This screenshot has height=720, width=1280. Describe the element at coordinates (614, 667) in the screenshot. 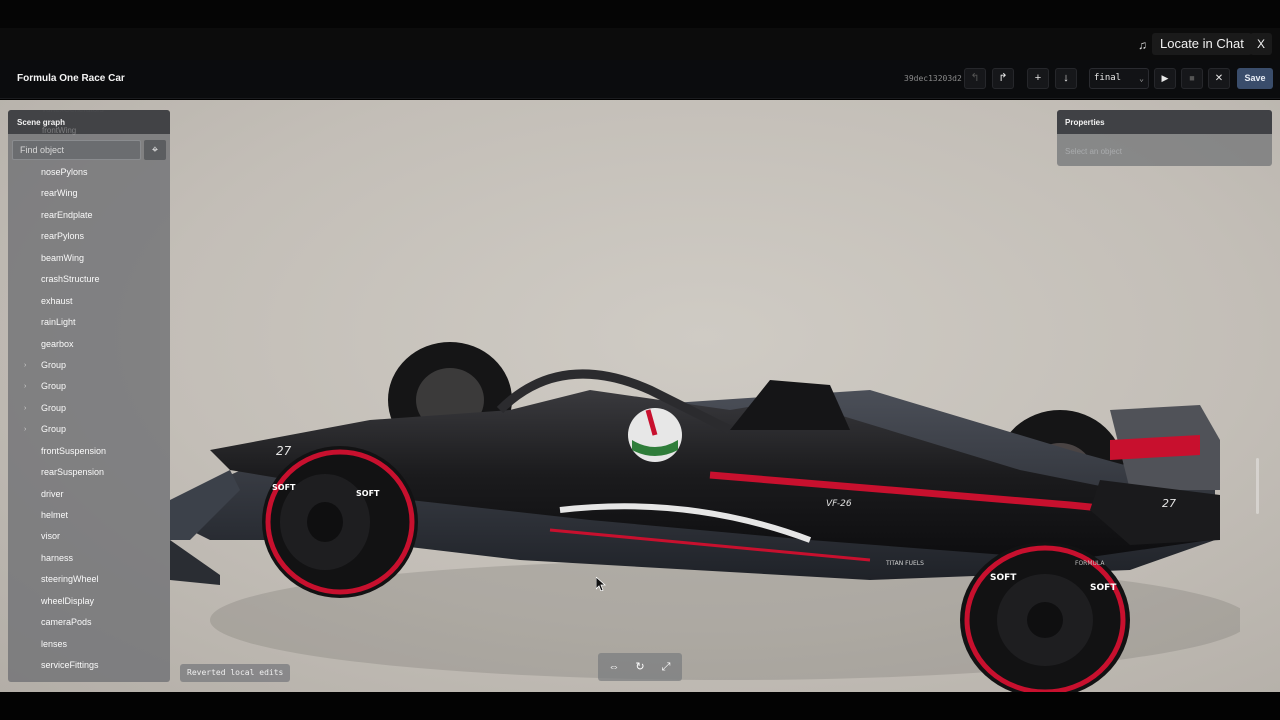

I see `move-icon: ⇔` at that location.